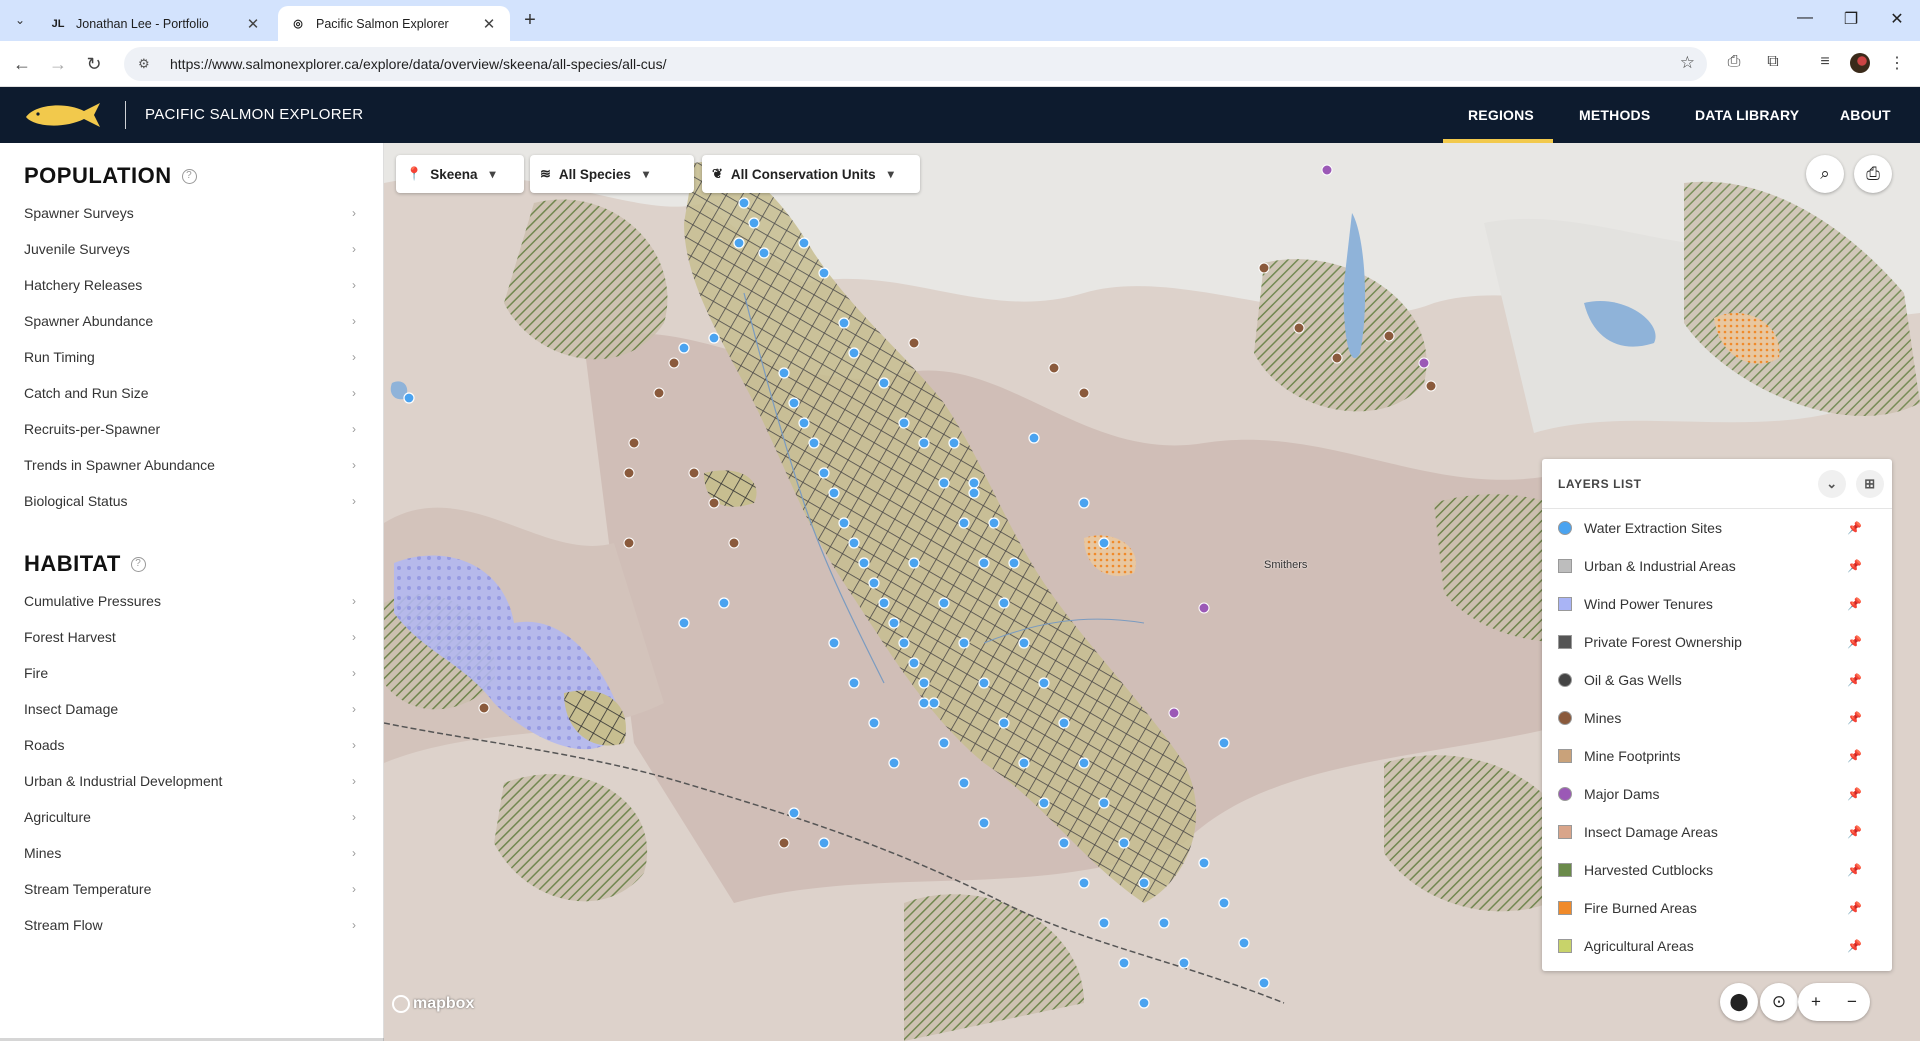  I want to click on layer-item-wind-power-tenures: Wind Power Tenures 📌, so click(1717, 604).